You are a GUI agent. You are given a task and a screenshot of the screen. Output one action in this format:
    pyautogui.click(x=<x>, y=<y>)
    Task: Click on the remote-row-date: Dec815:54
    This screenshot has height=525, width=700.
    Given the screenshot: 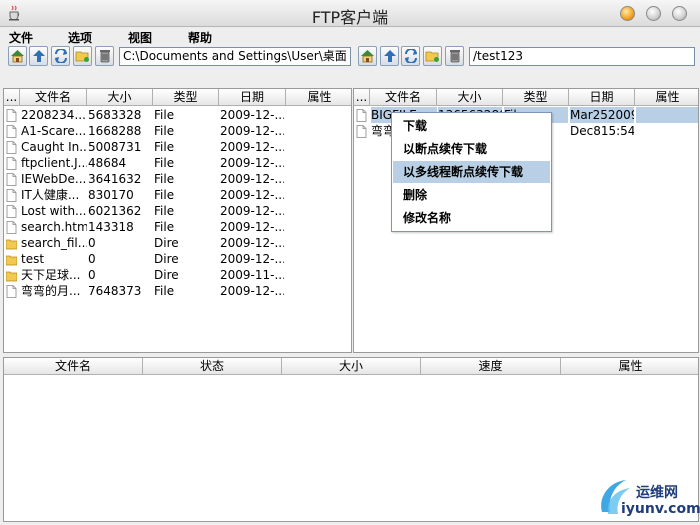 What is the action you would take?
    pyautogui.click(x=602, y=131)
    